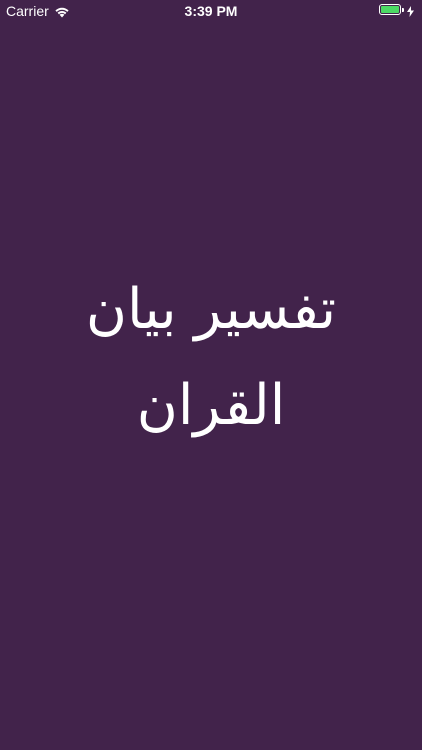  I want to click on bolt-icon, so click(410, 10).